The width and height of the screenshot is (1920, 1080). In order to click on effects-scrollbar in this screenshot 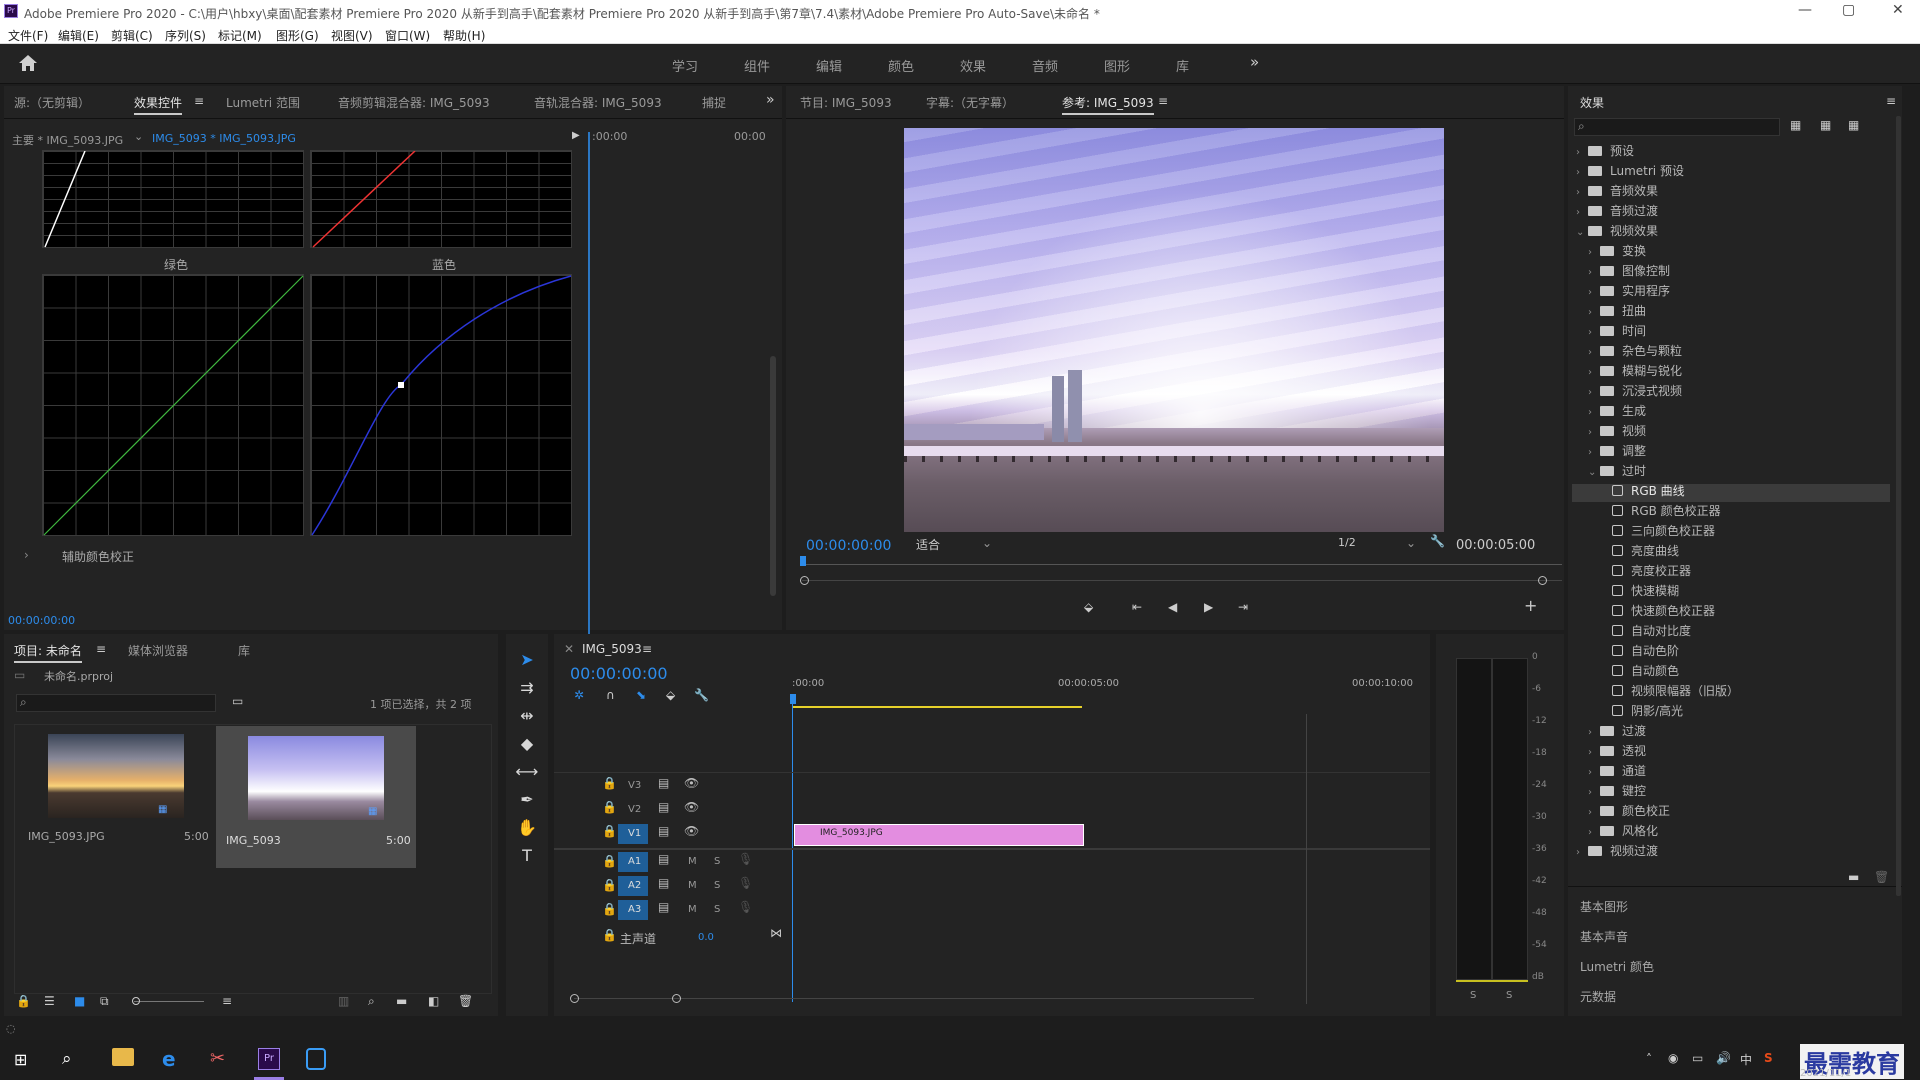, I will do `click(1898, 506)`.